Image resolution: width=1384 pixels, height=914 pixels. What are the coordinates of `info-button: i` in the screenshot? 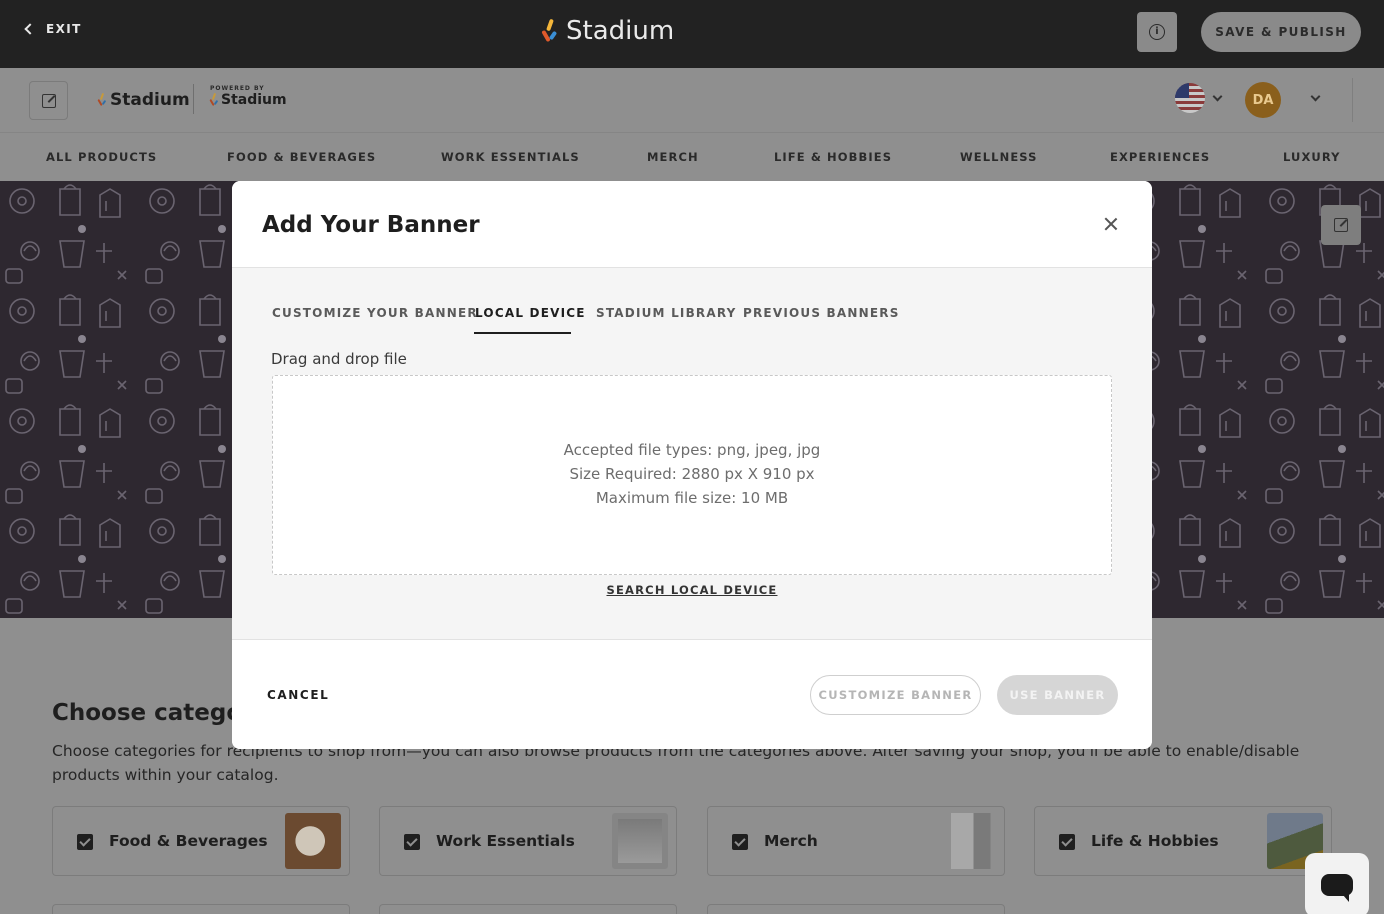 It's located at (1157, 32).